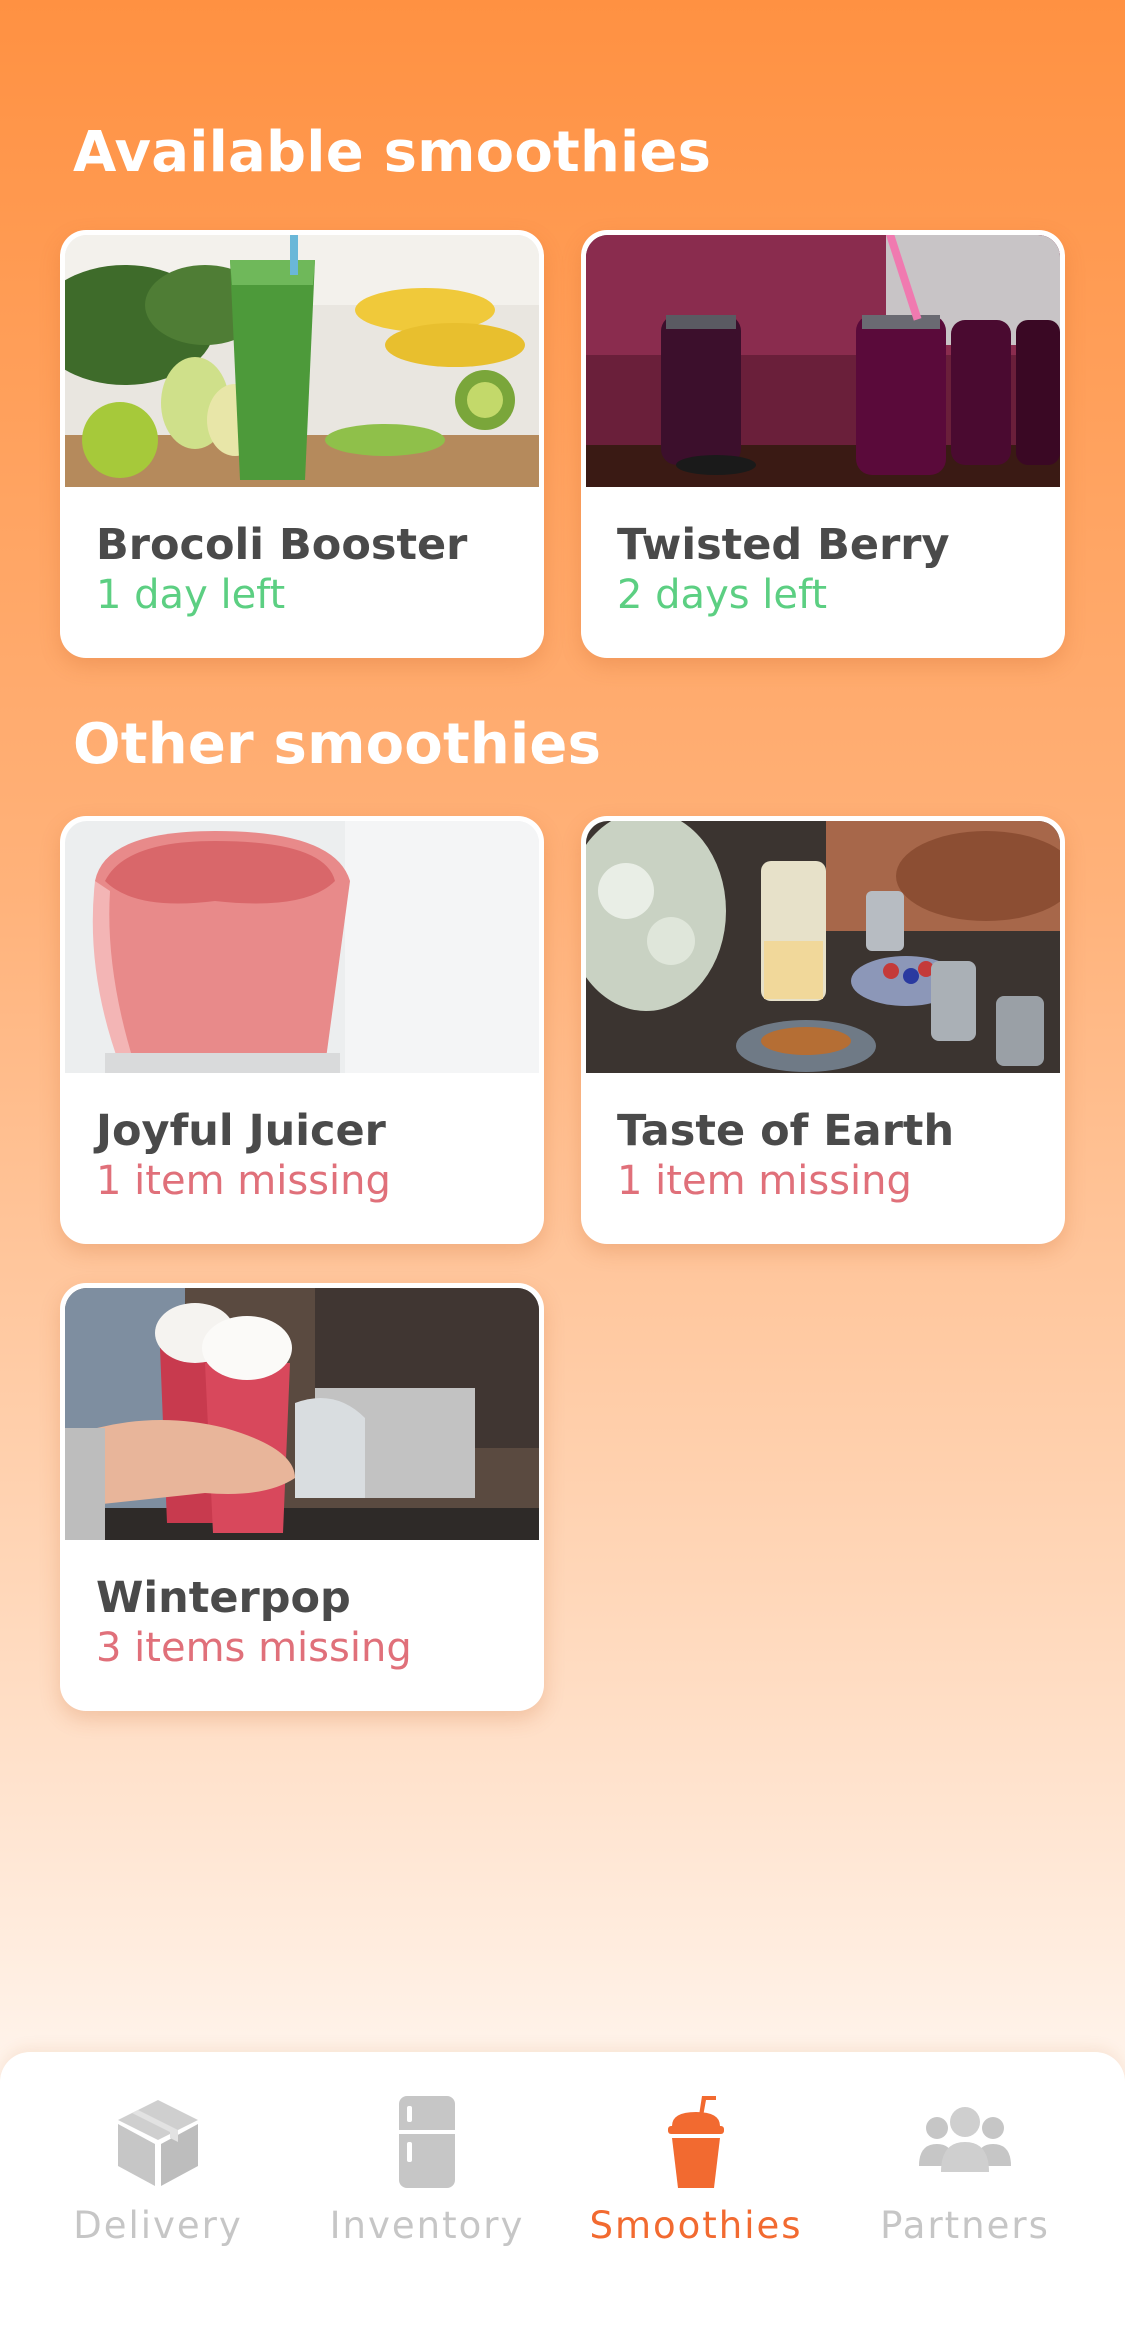  Describe the element at coordinates (562, 2194) in the screenshot. I see `bottom-tab-bar: Delivery Inventory Smoothies Partners` at that location.